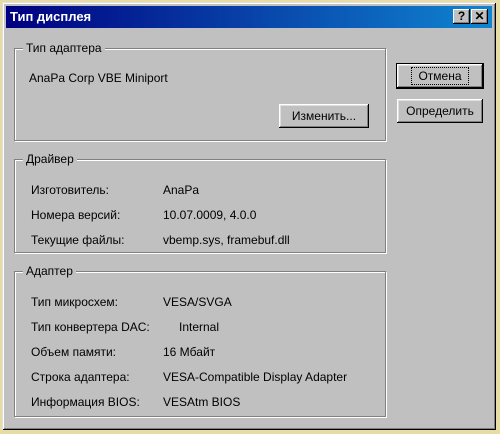 The width and height of the screenshot is (500, 434). What do you see at coordinates (49, 271) in the screenshot?
I see `adapter-legend: Адаптер` at bounding box center [49, 271].